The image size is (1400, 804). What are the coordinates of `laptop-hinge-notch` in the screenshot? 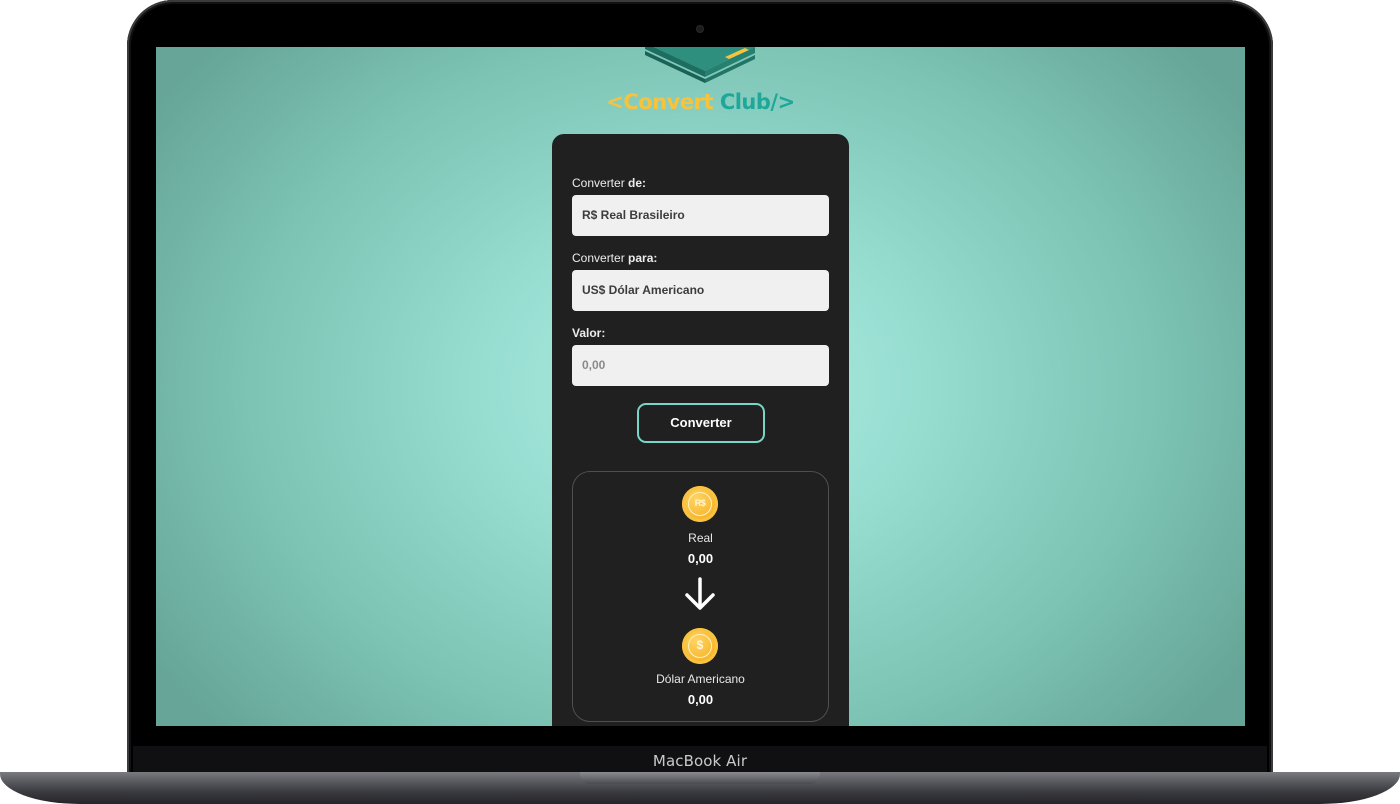 It's located at (700, 778).